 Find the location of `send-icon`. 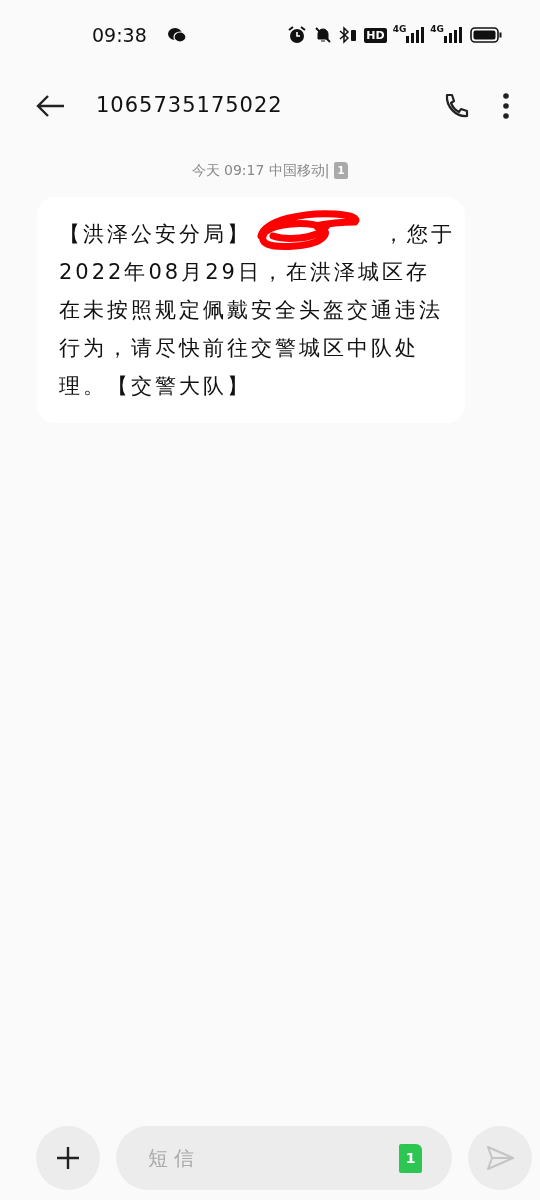

send-icon is located at coordinates (500, 1158).